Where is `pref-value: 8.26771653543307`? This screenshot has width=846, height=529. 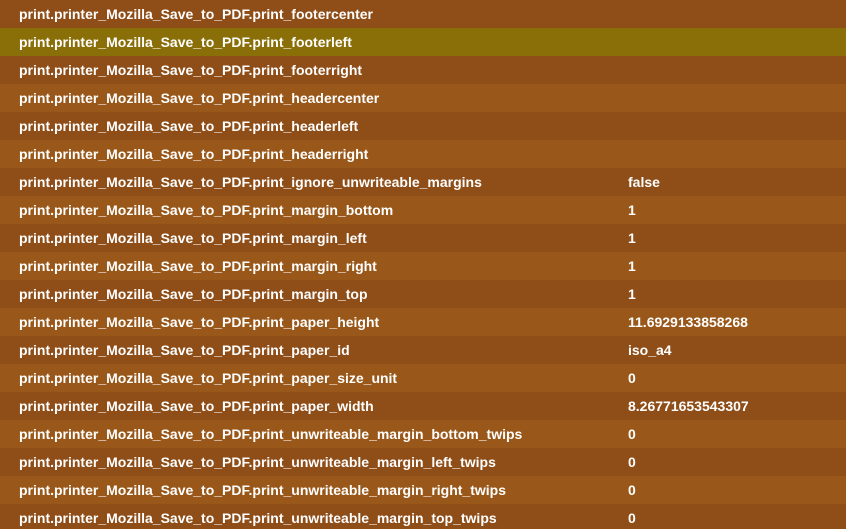 pref-value: 8.26771653543307 is located at coordinates (688, 406).